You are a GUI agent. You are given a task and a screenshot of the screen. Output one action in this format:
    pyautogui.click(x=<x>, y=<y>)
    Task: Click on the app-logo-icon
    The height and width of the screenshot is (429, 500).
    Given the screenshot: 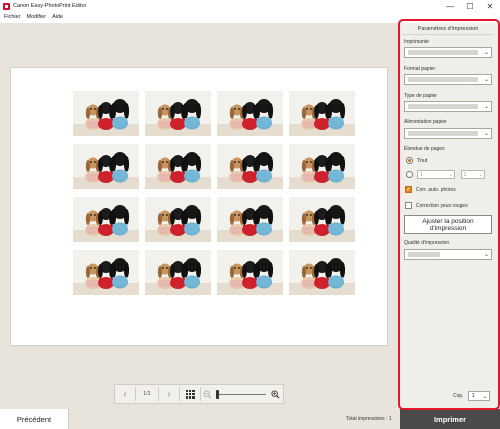 What is the action you would take?
    pyautogui.click(x=6, y=6)
    